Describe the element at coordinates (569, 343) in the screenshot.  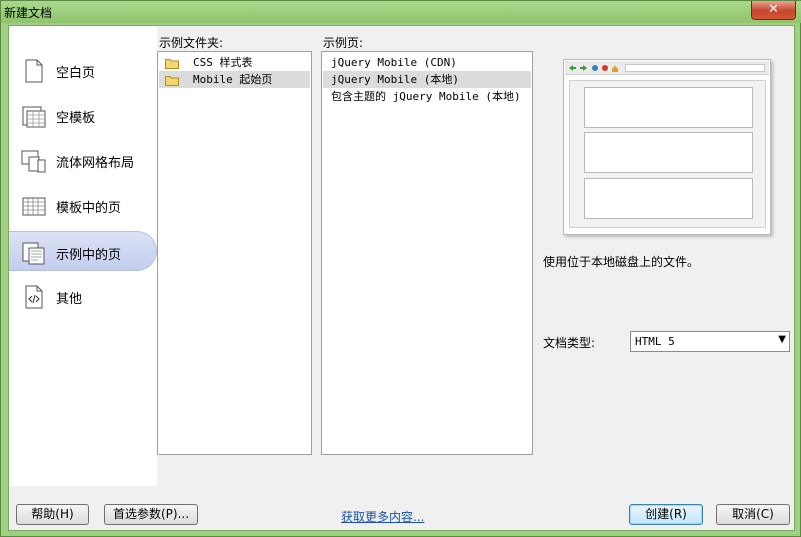
I see `doctype-label: 文档类型:` at that location.